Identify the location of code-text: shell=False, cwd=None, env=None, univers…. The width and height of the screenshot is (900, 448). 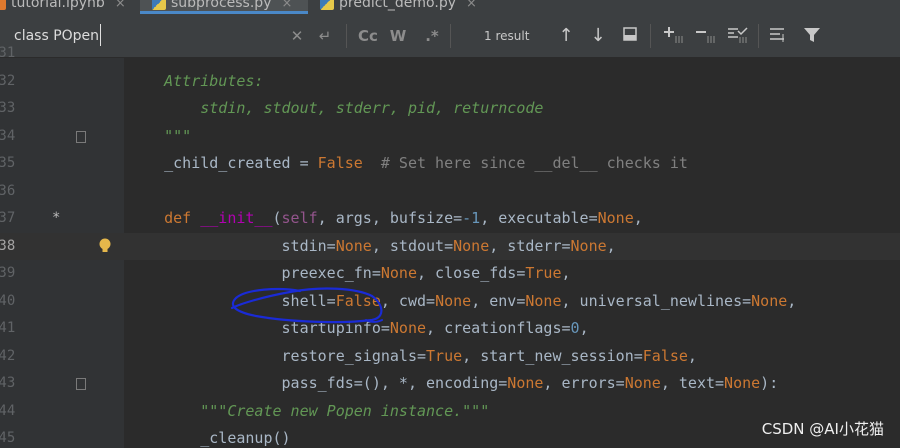
(462, 300).